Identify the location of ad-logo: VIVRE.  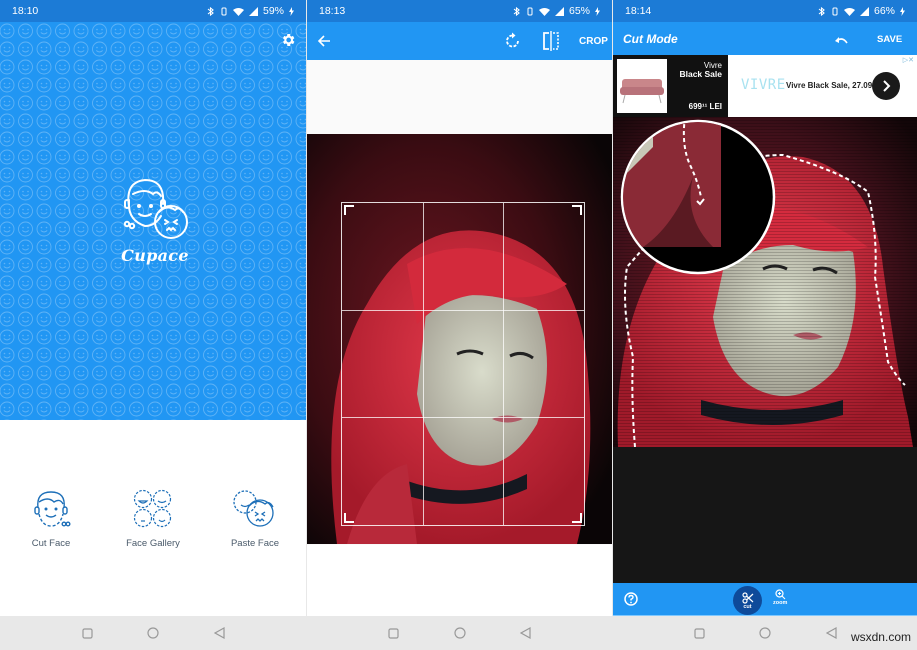
(763, 85).